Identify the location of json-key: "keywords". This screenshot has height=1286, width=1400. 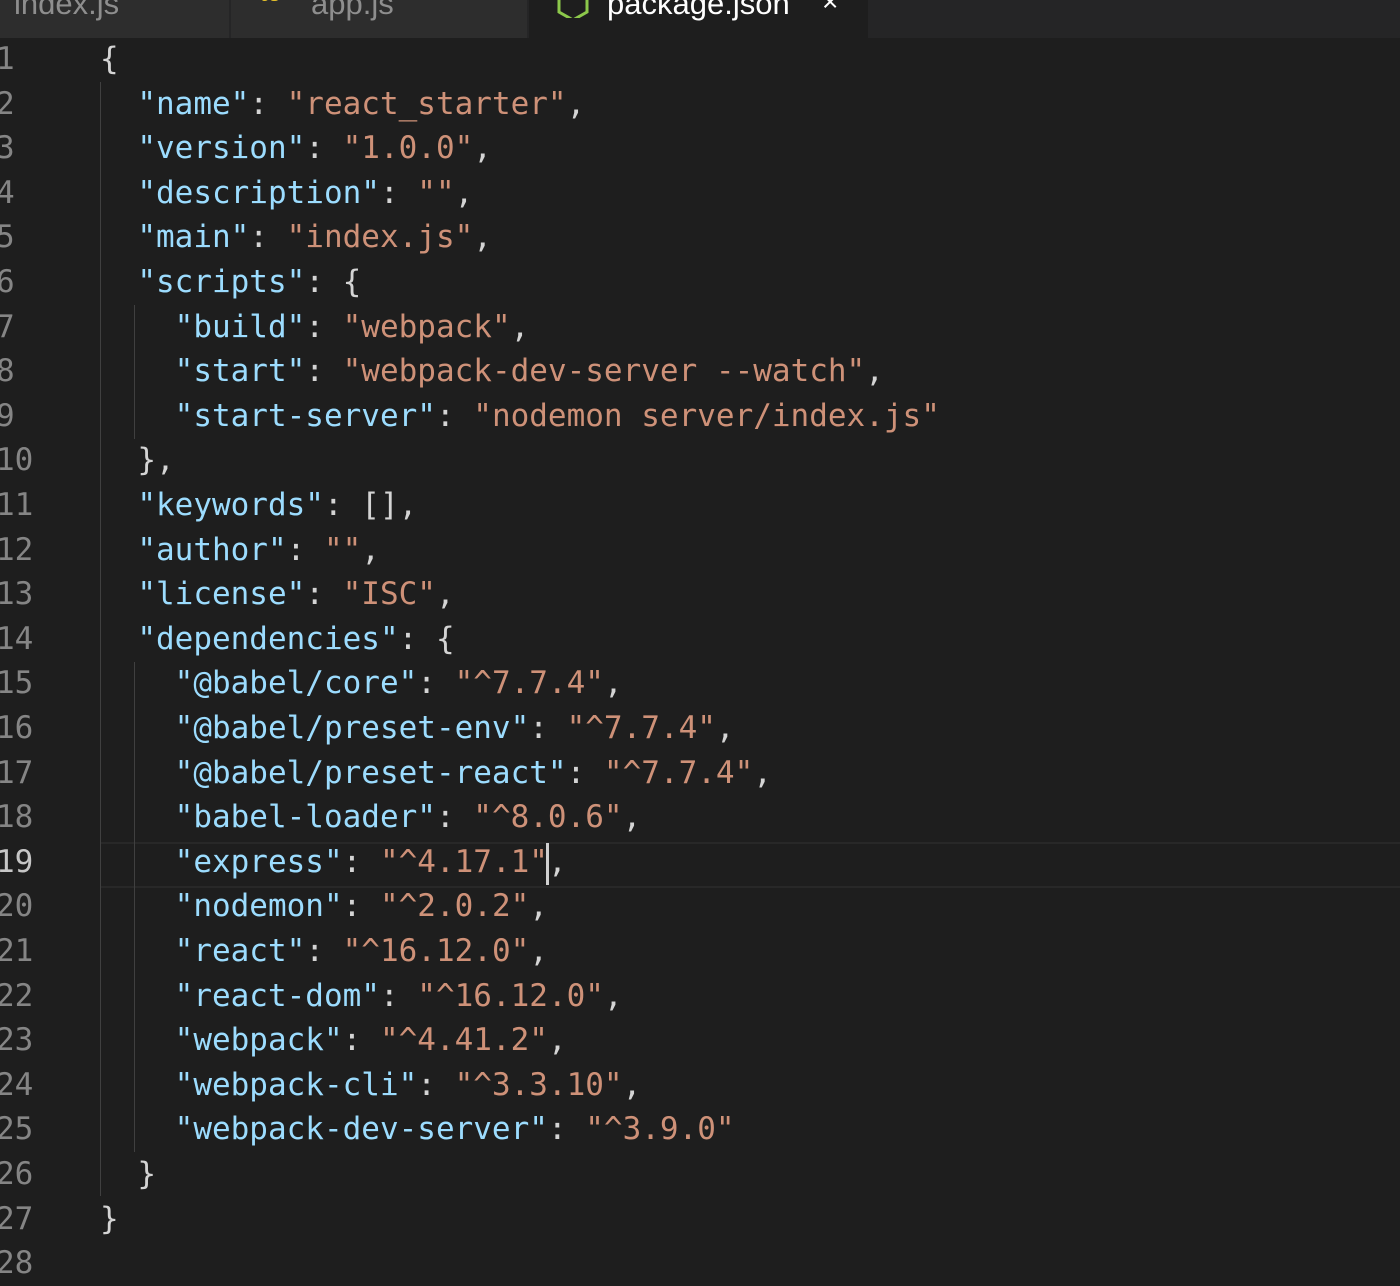
(230, 505).